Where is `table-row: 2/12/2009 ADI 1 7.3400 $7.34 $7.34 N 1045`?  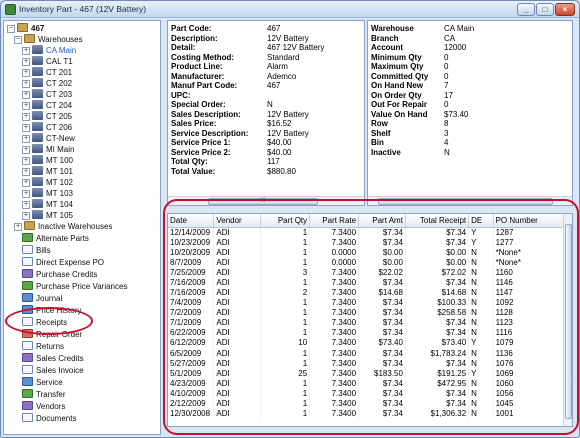
table-row: 2/12/2009 ADI 1 7.3400 $7.34 $7.34 N 1045 is located at coordinates (366, 404).